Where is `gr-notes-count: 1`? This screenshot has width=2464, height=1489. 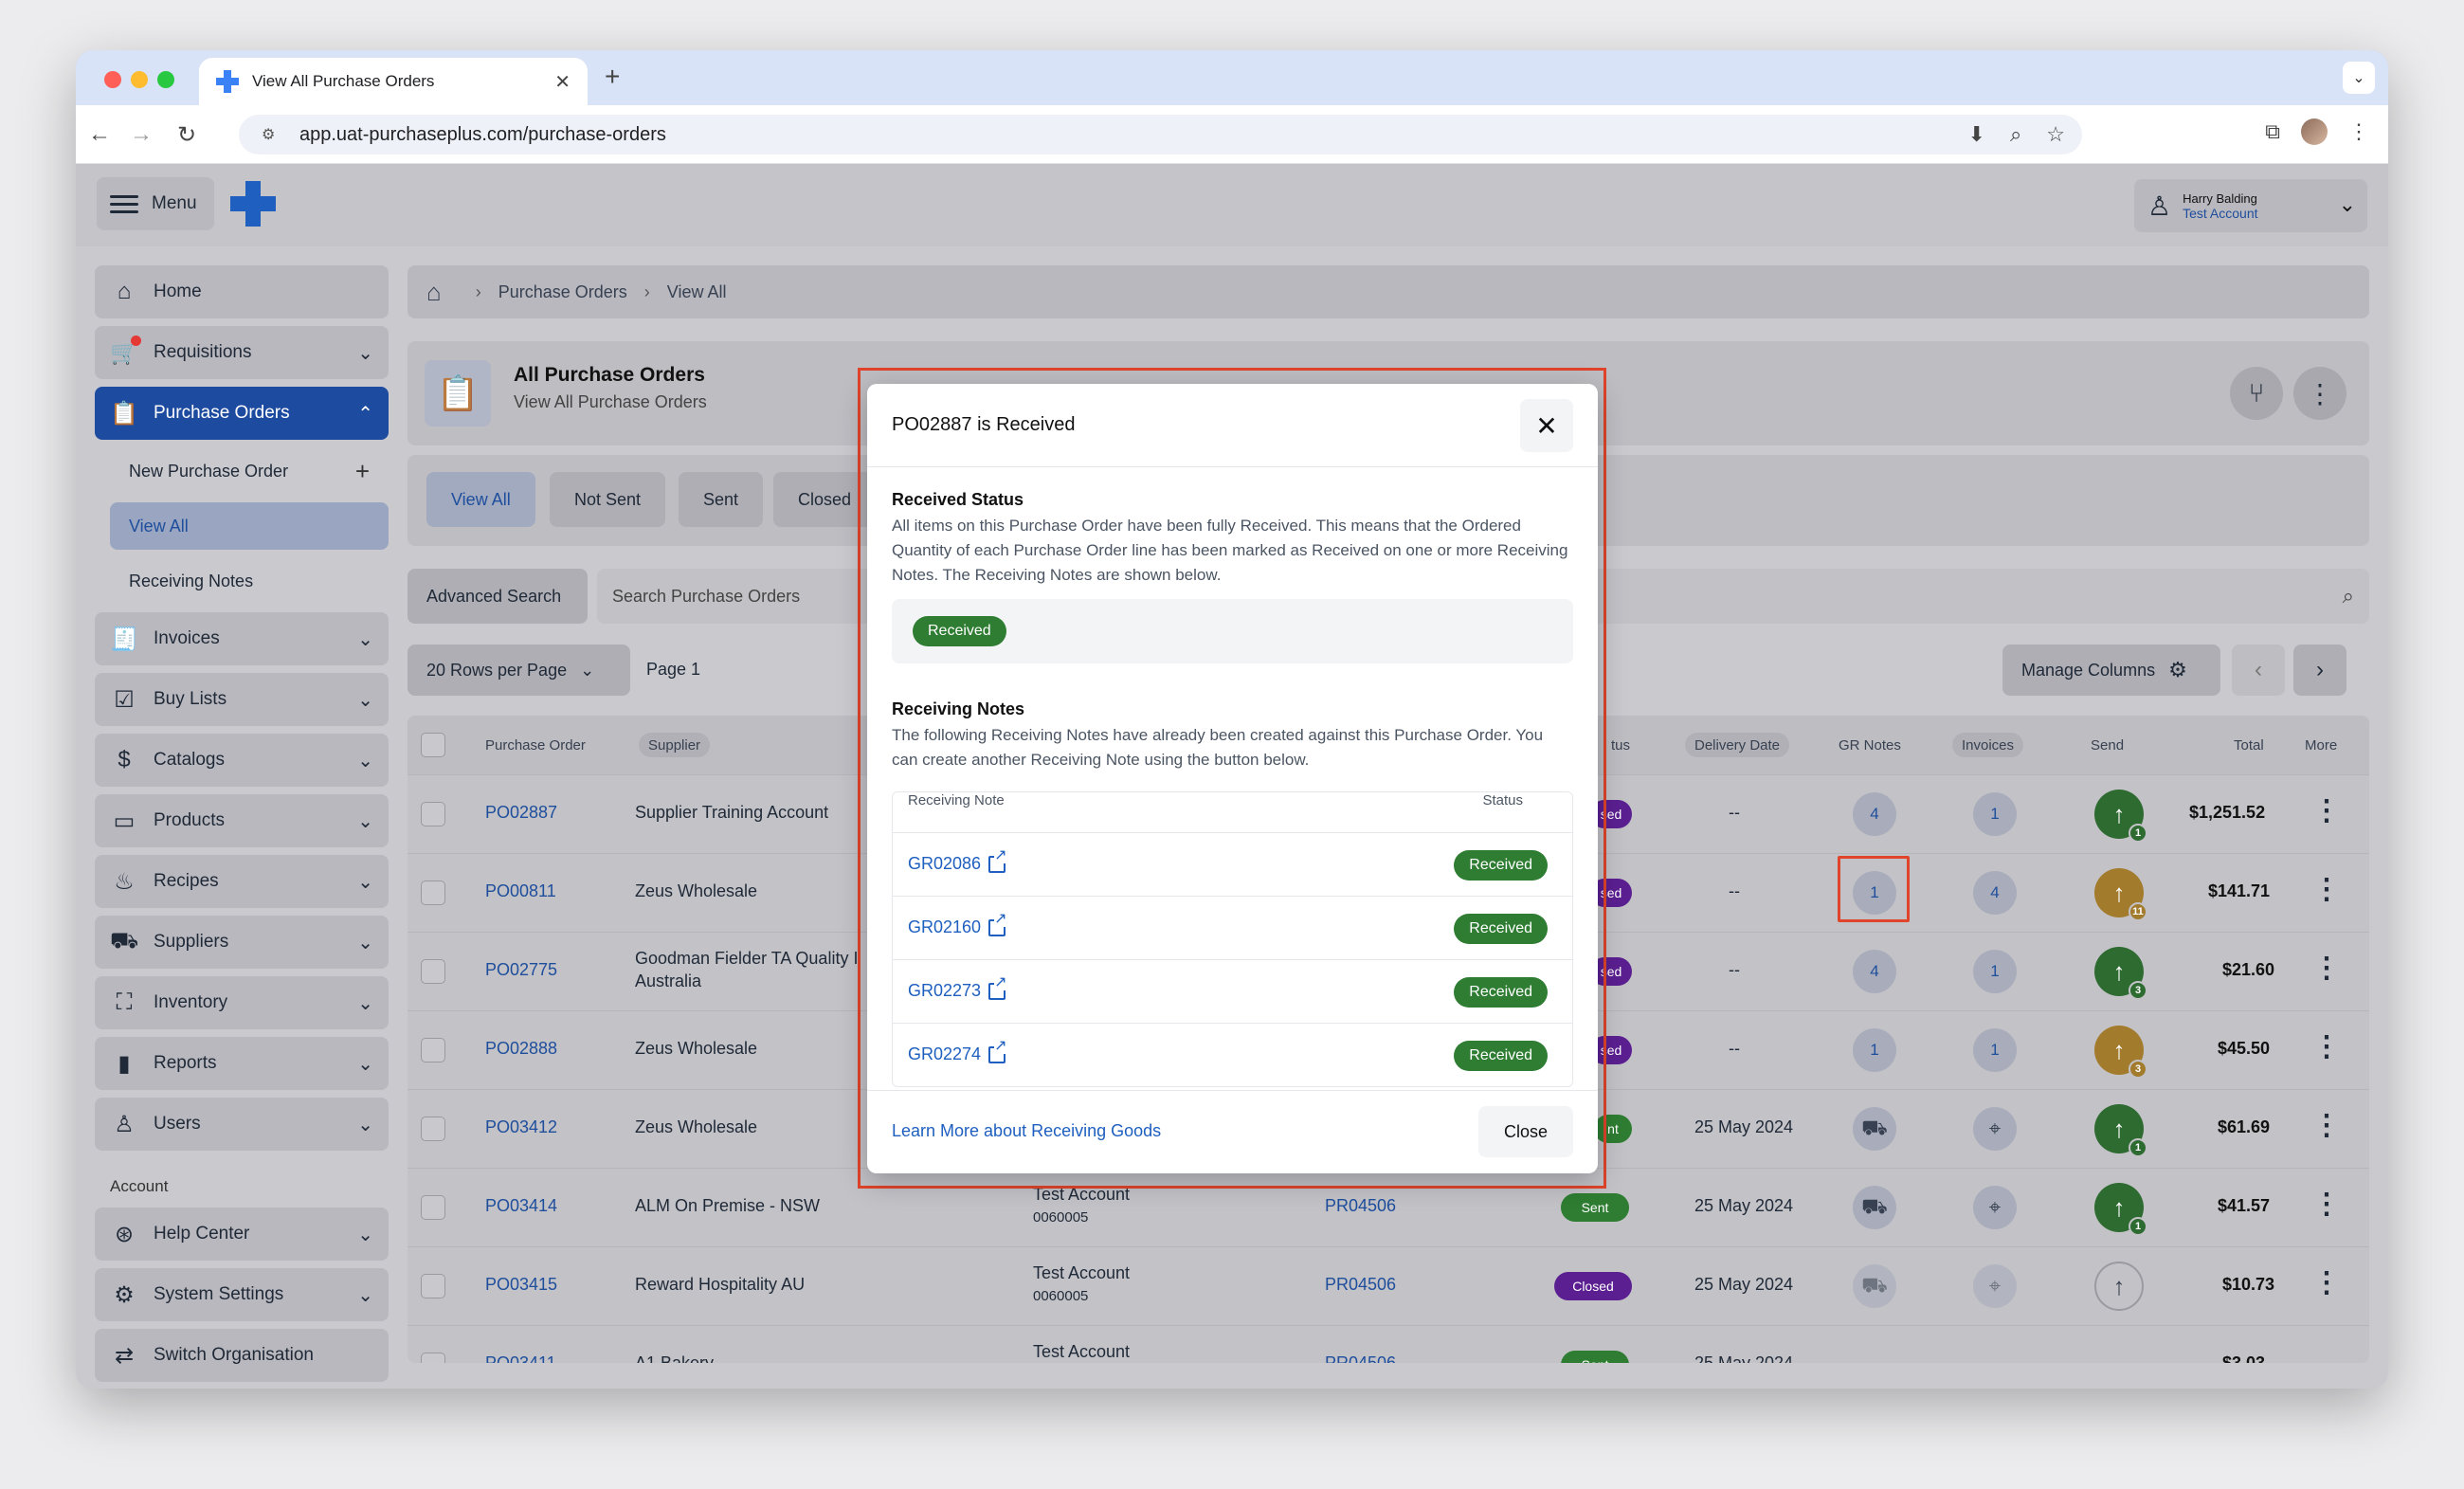
gr-notes-count: 1 is located at coordinates (1874, 1050).